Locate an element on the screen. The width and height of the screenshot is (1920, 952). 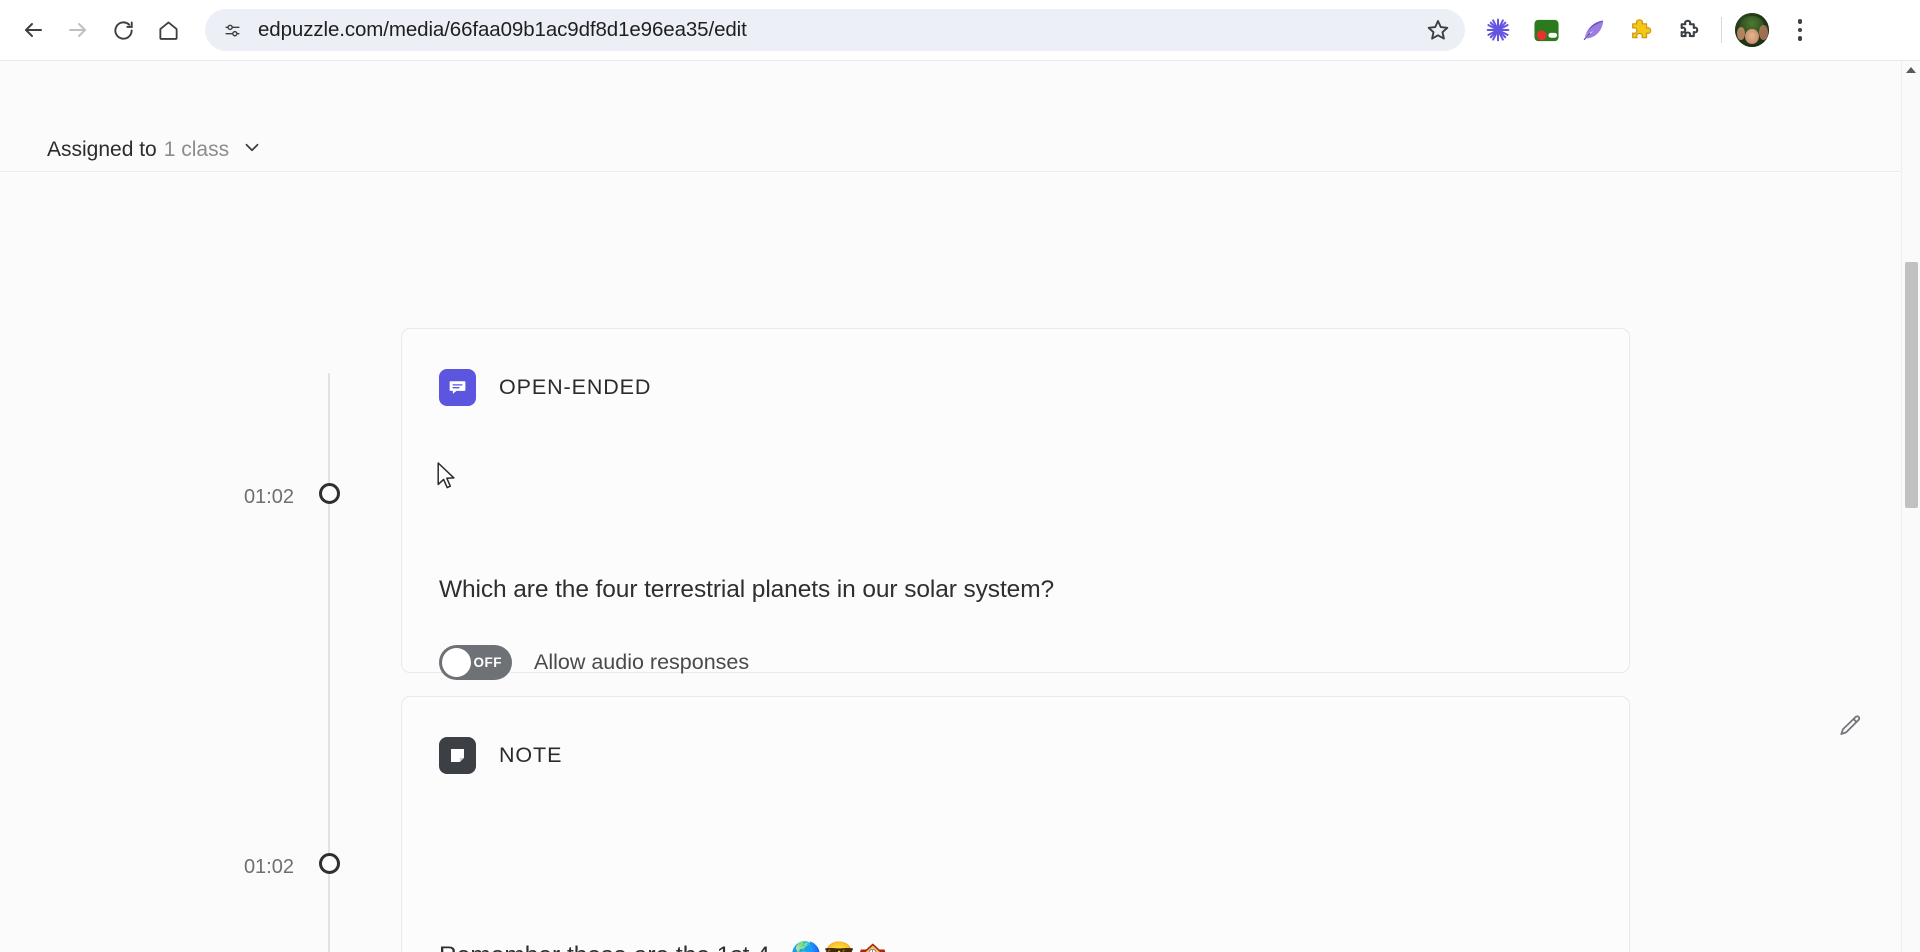
toggle-knob is located at coordinates (456, 662).